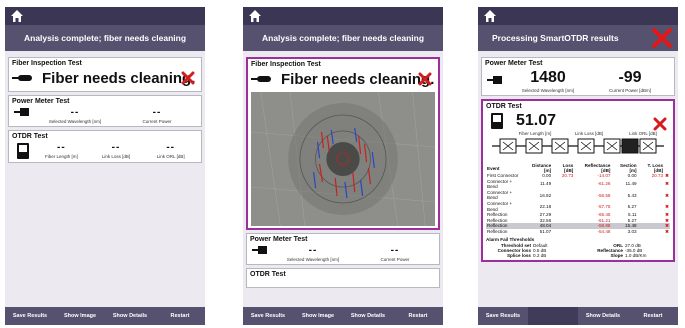  What do you see at coordinates (545, 195) in the screenshot?
I see `event-distance: 16.92` at bounding box center [545, 195].